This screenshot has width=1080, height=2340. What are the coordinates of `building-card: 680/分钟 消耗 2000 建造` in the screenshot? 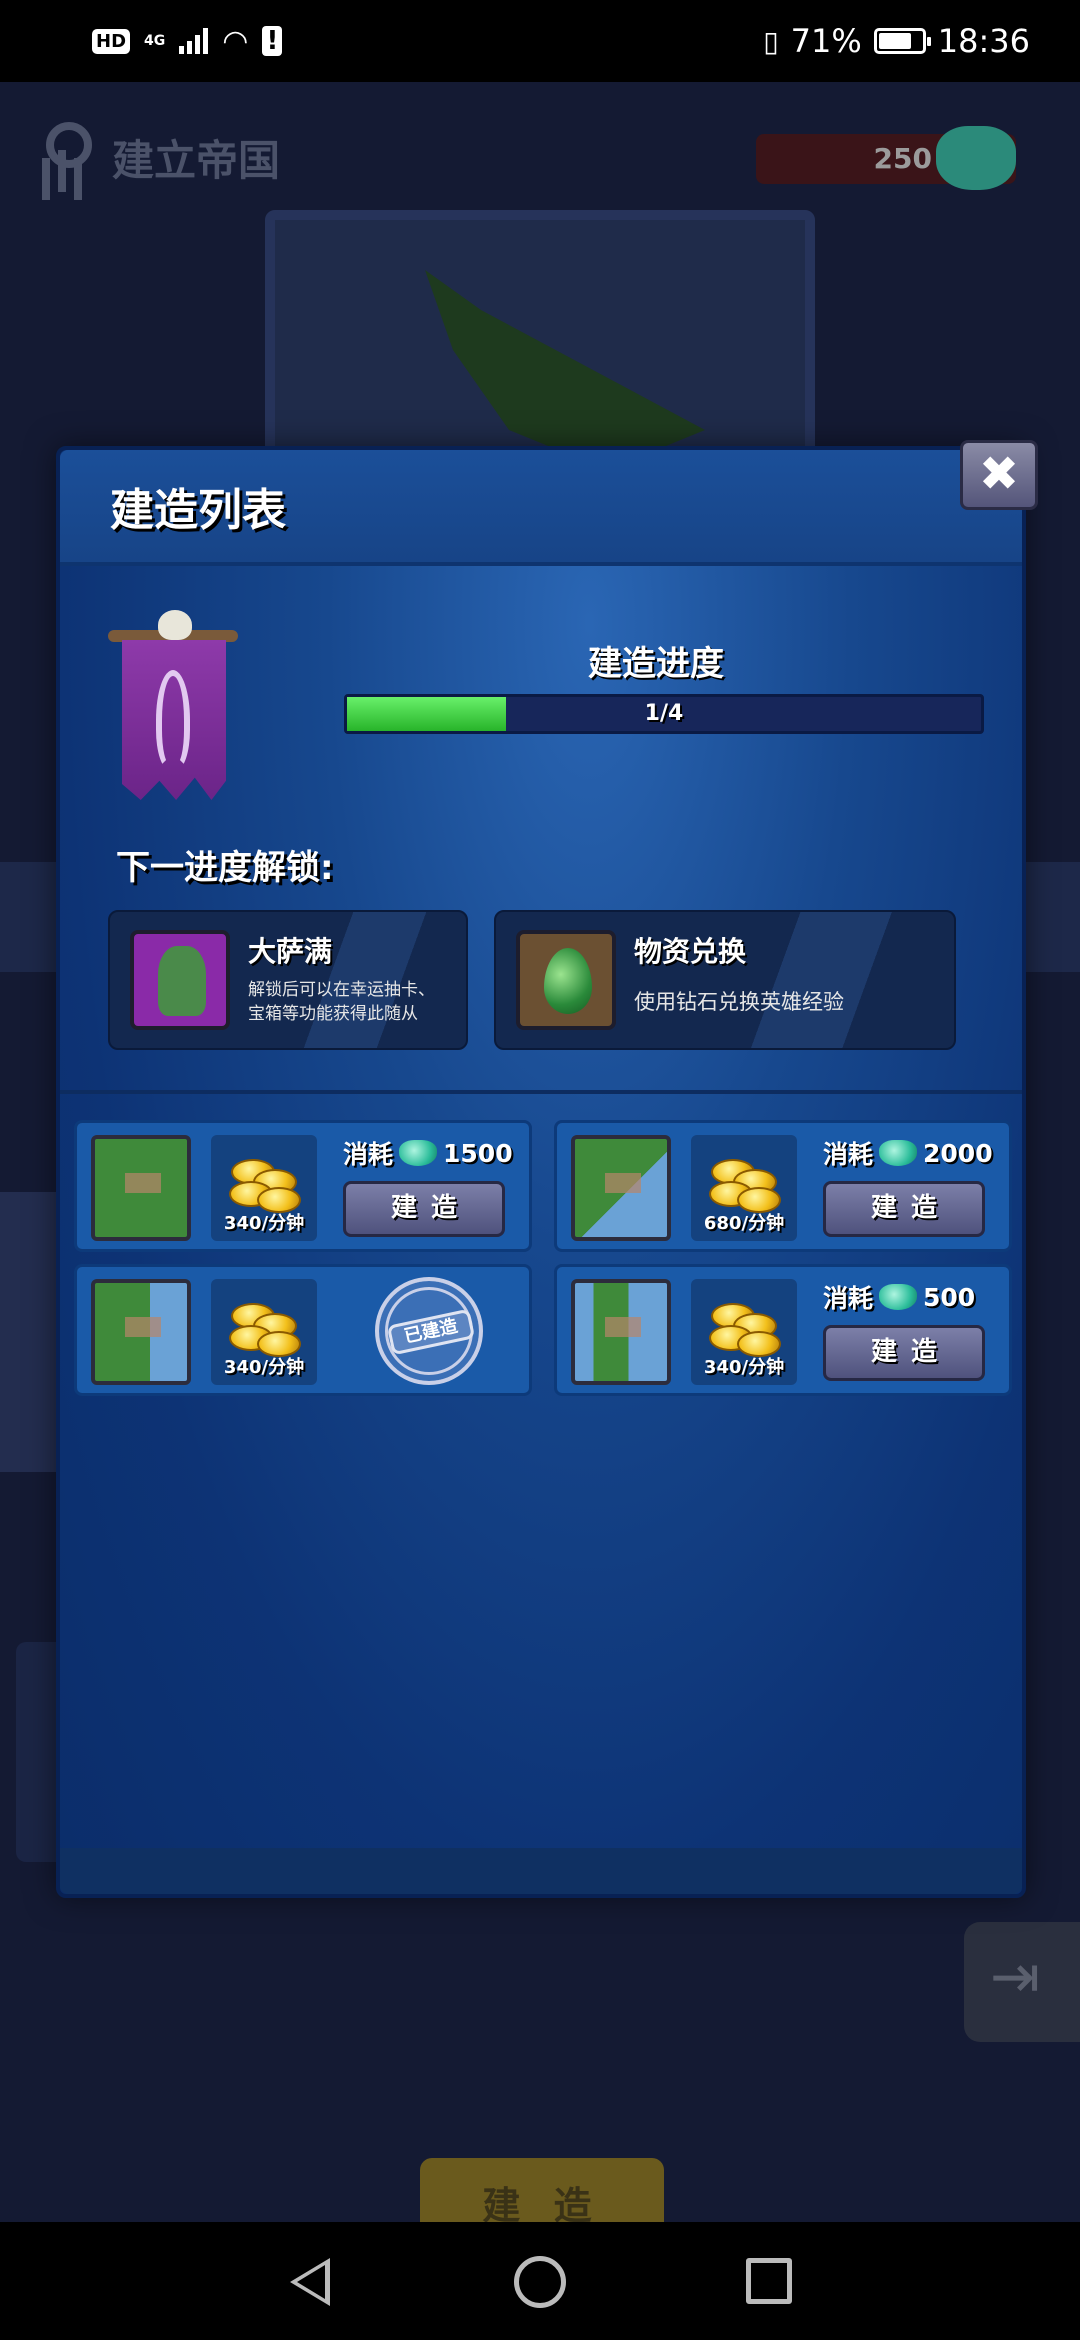 It's located at (783, 1186).